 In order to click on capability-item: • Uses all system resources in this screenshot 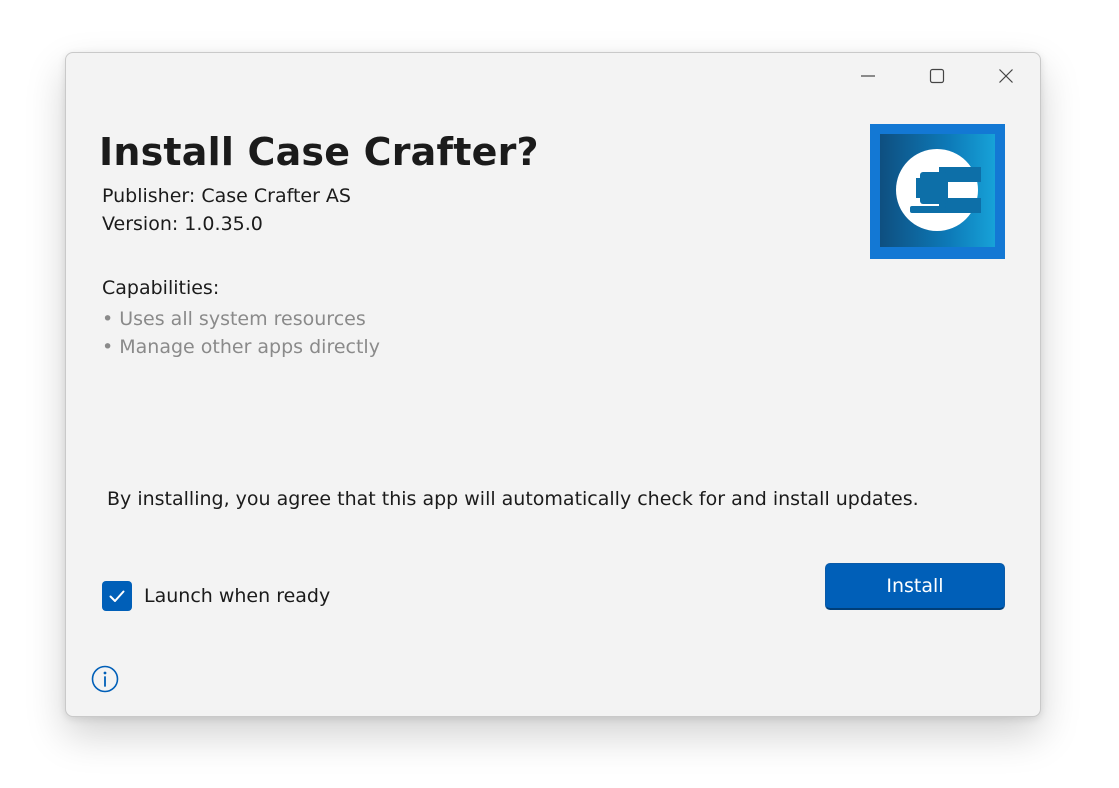, I will do `click(234, 319)`.